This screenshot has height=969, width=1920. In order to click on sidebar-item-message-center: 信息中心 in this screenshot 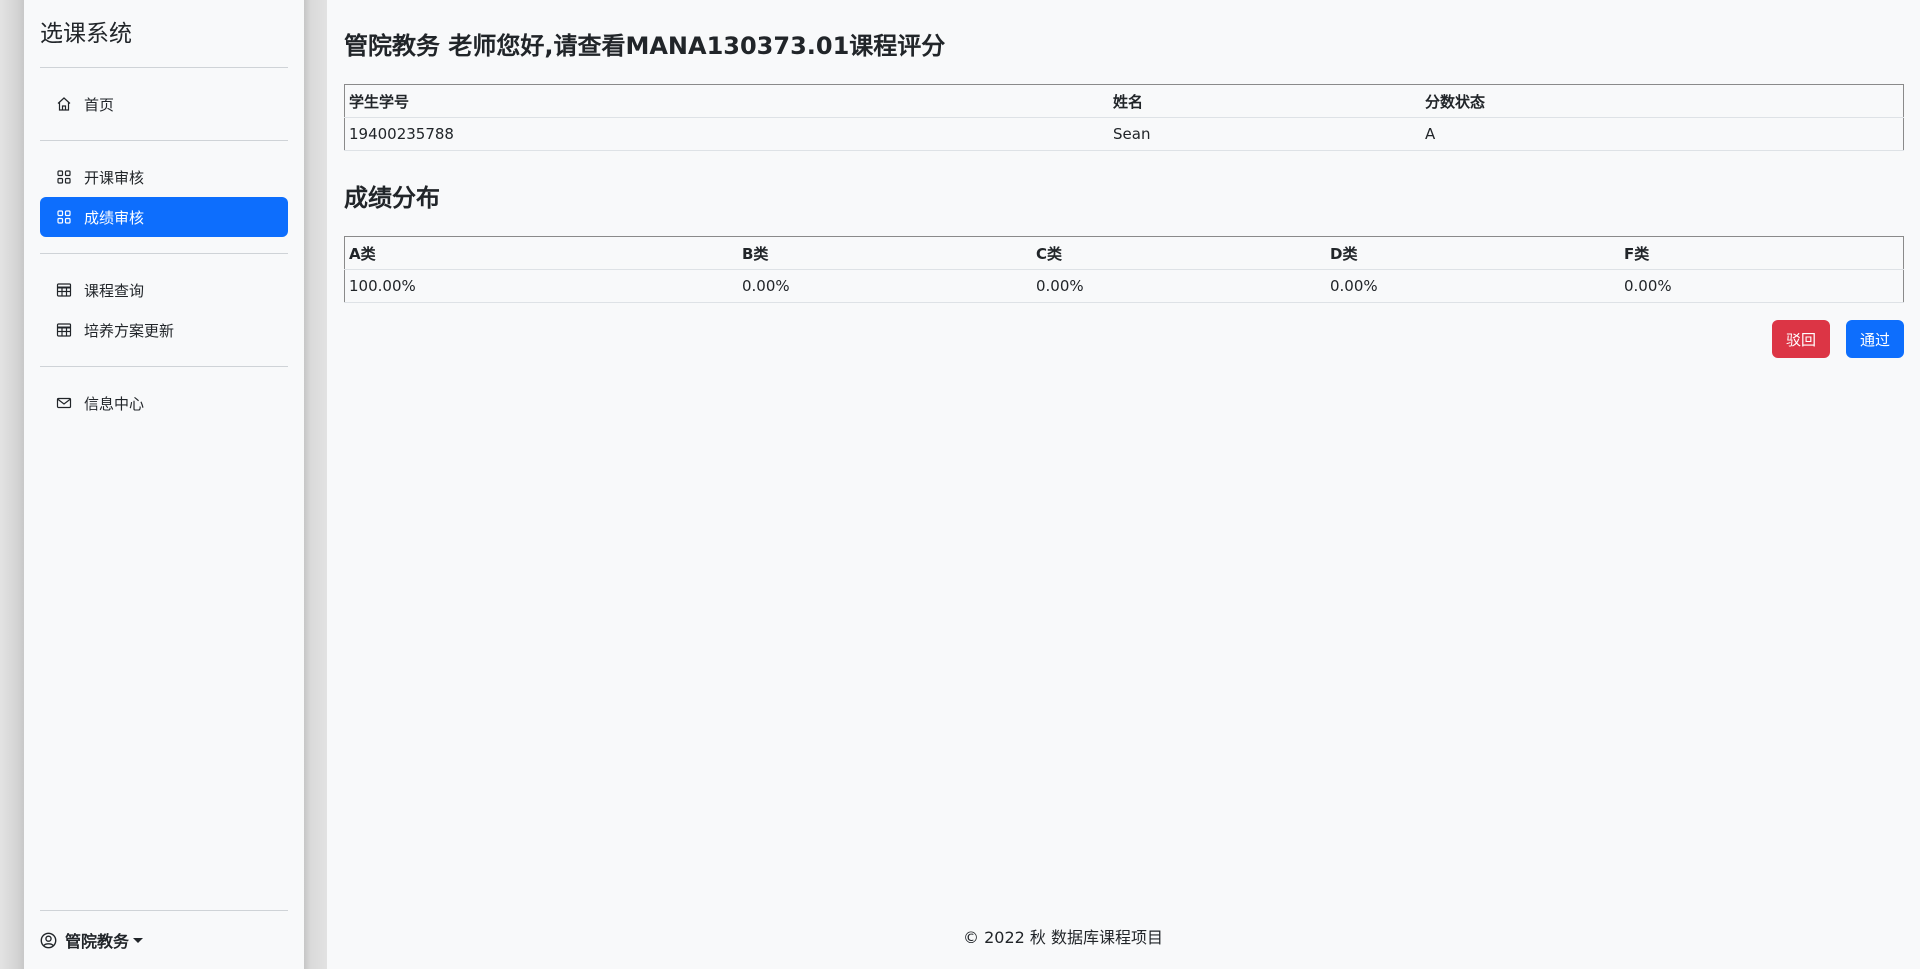, I will do `click(164, 403)`.